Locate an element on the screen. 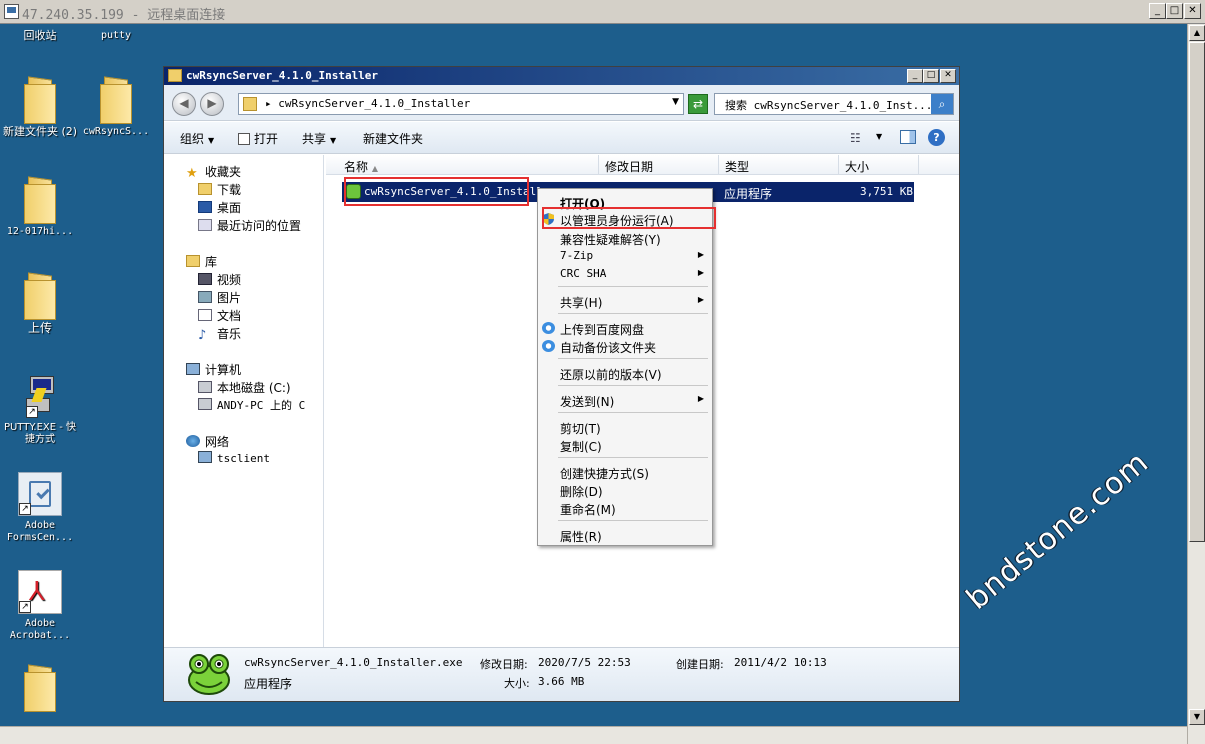  nav-music: ♪ 音乐 is located at coordinates (219, 334).